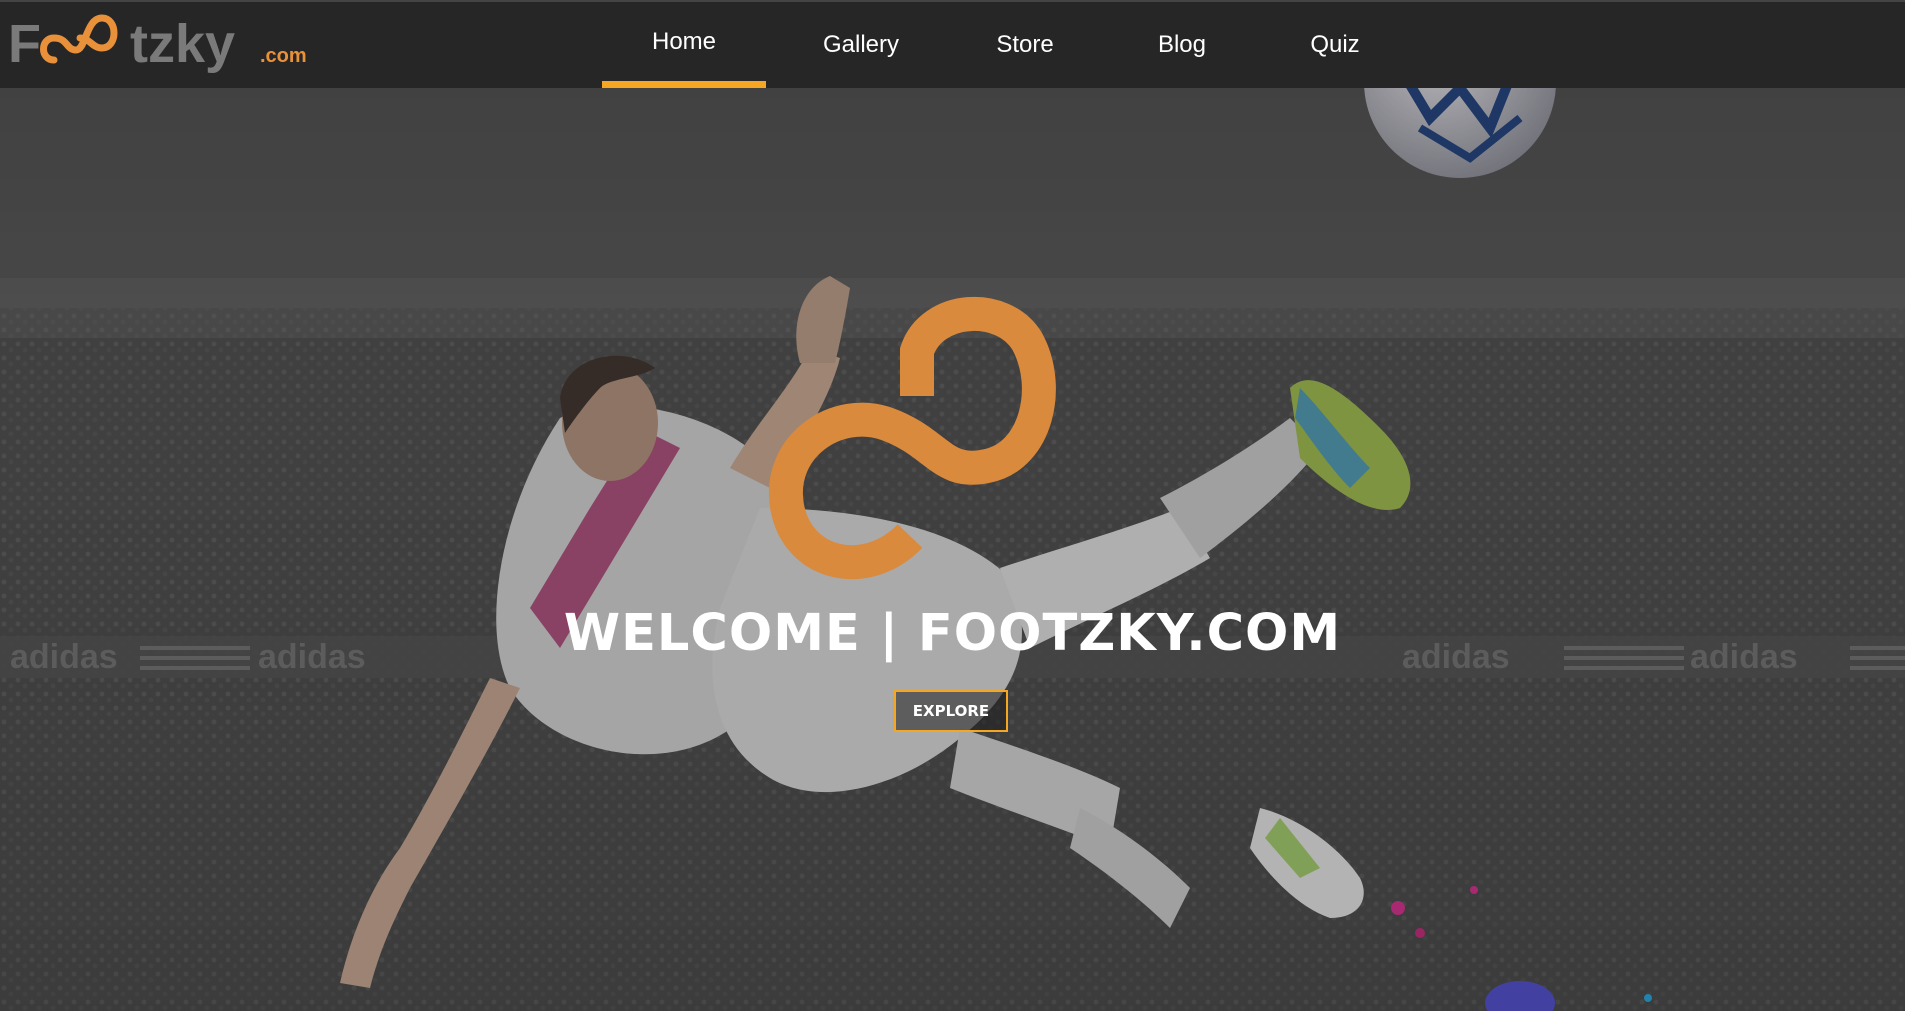 The image size is (1905, 1011). Describe the element at coordinates (1025, 45) in the screenshot. I see `nav-item-store: Store` at that location.